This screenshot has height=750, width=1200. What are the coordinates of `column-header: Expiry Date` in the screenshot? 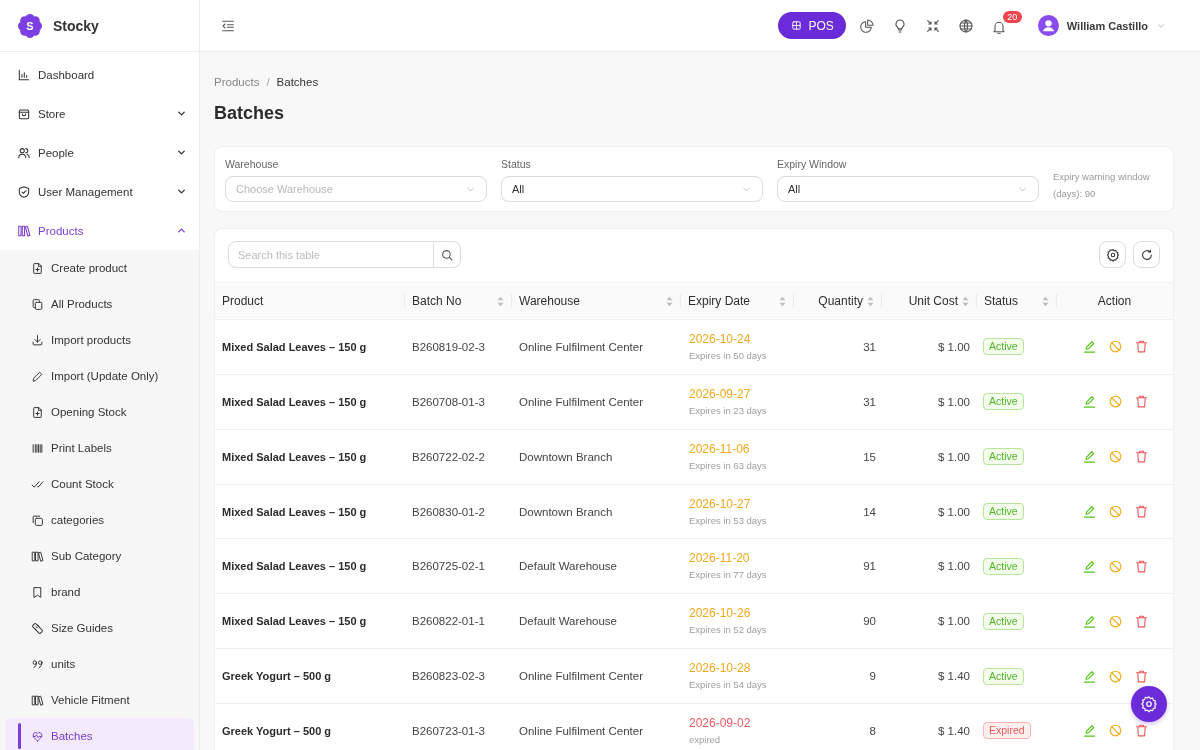 It's located at (719, 301).